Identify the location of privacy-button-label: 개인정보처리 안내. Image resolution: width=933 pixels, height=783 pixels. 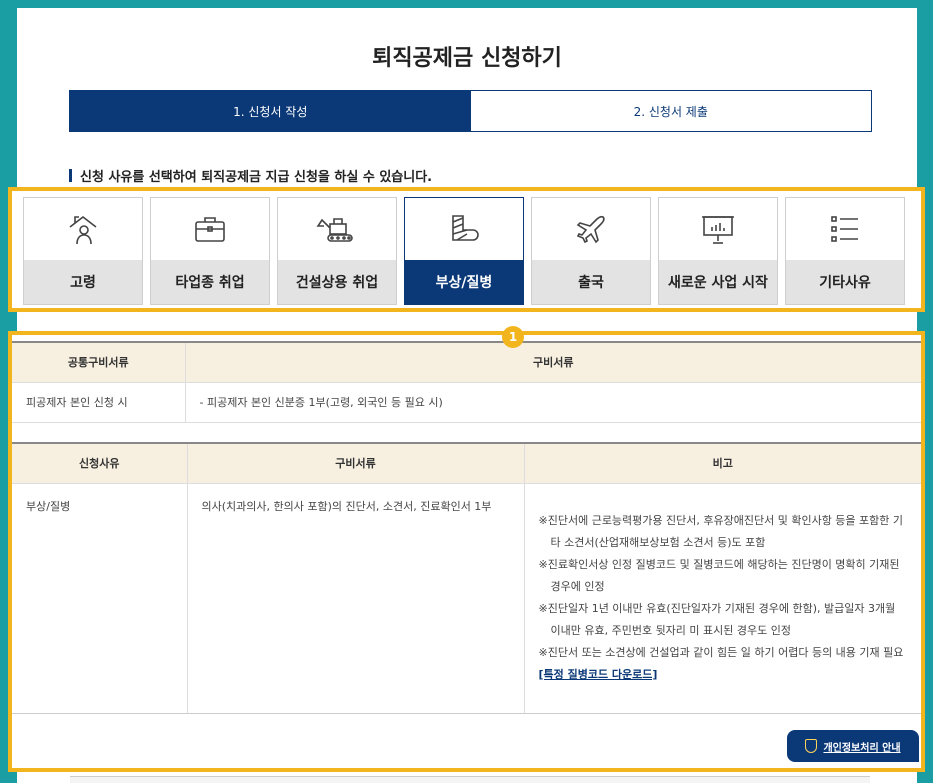
(862, 748).